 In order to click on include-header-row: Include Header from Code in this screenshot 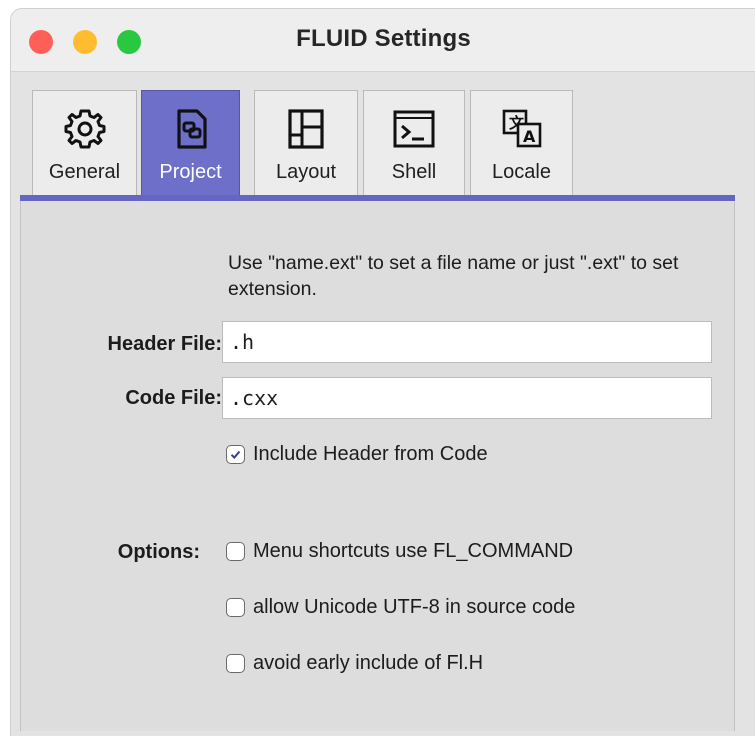, I will do `click(357, 454)`.